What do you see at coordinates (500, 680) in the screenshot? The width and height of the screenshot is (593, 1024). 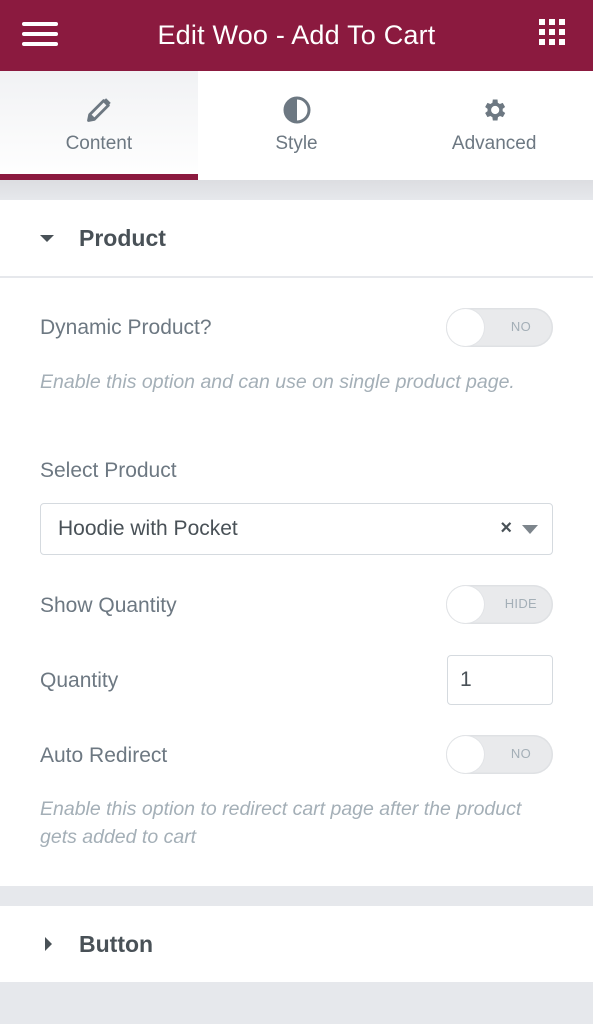 I see `quantity-input: 1` at bounding box center [500, 680].